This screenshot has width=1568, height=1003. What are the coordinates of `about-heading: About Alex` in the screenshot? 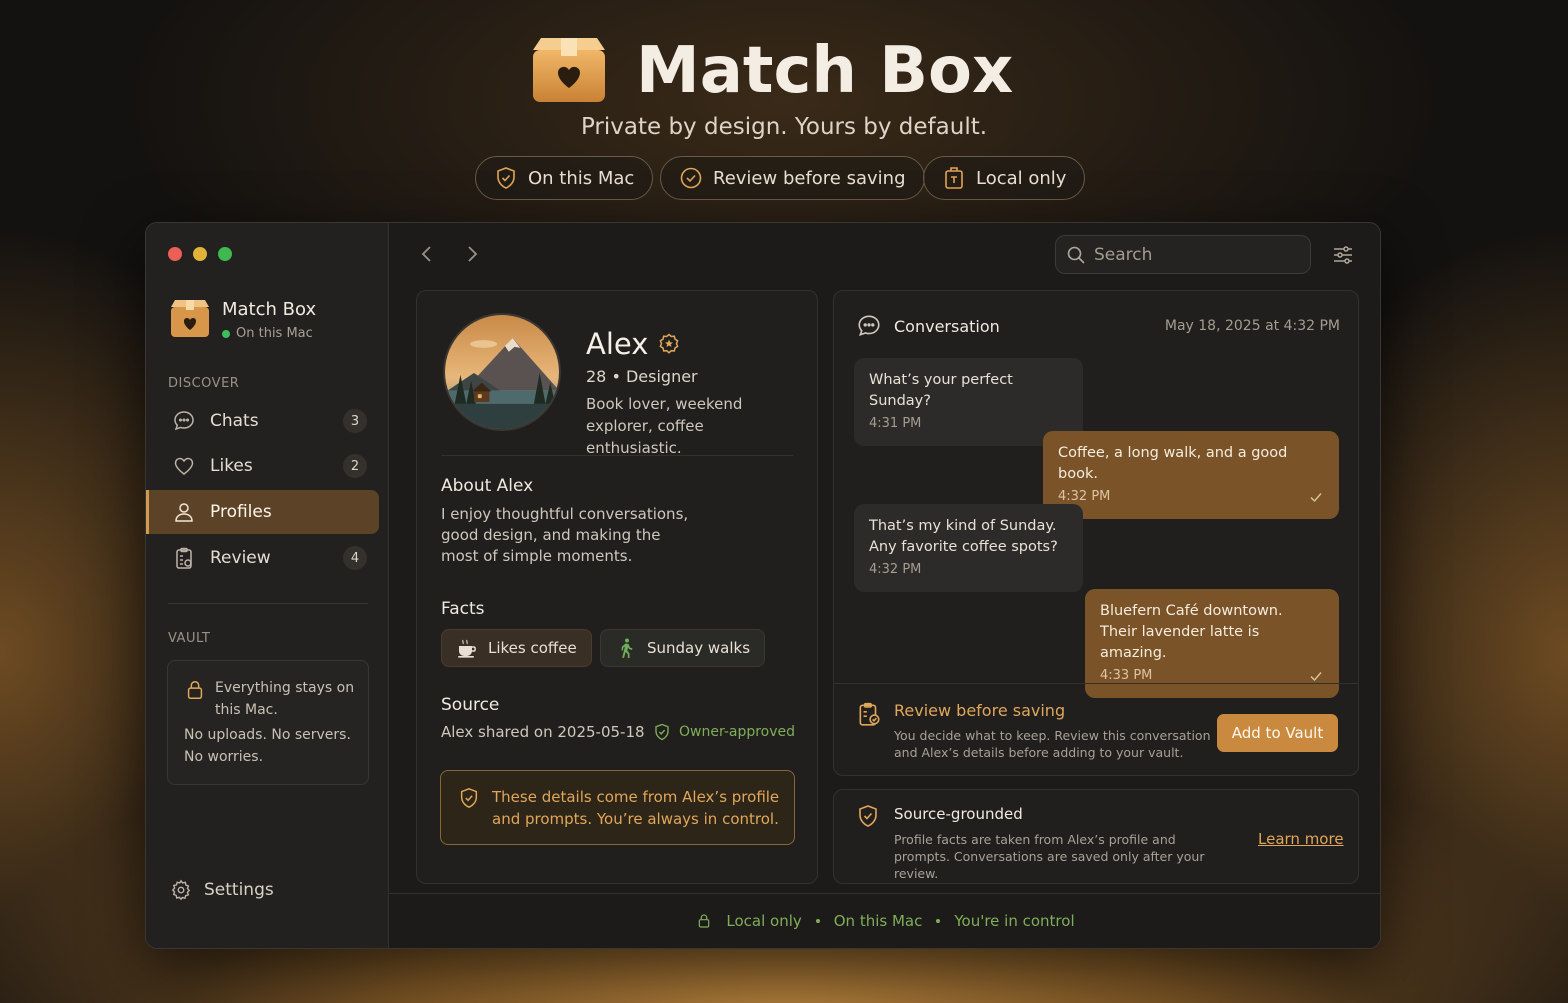 It's located at (487, 486).